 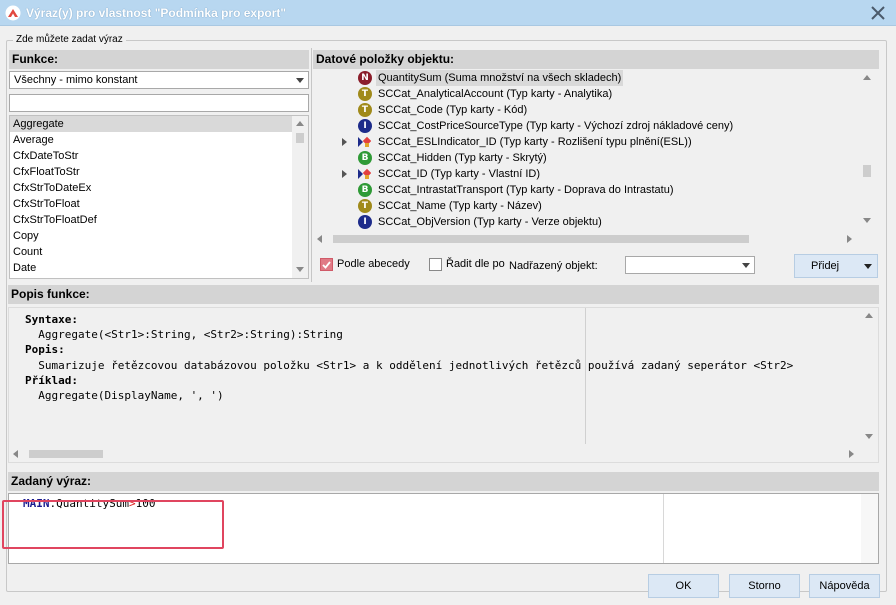 I want to click on function-filter-select: Všechny - mimo konstant, so click(x=159, y=80).